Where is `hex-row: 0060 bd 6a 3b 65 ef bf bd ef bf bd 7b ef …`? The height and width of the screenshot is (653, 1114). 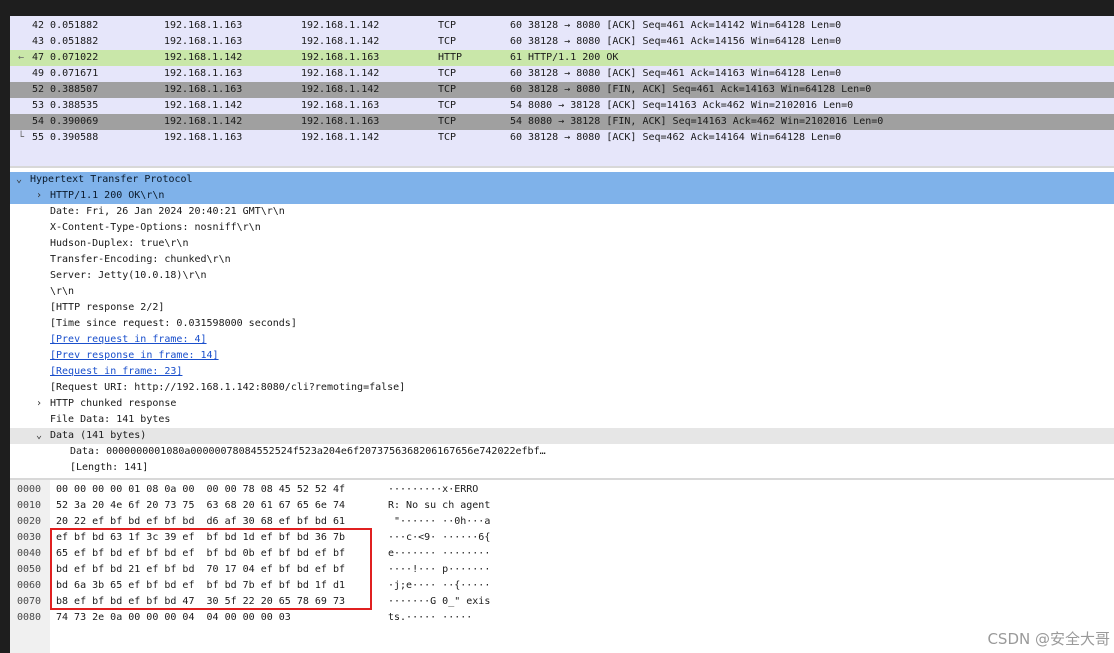
hex-row: 0060 bd 6a 3b 65 ef bf bd ef bf bd 7b ef … is located at coordinates (562, 586).